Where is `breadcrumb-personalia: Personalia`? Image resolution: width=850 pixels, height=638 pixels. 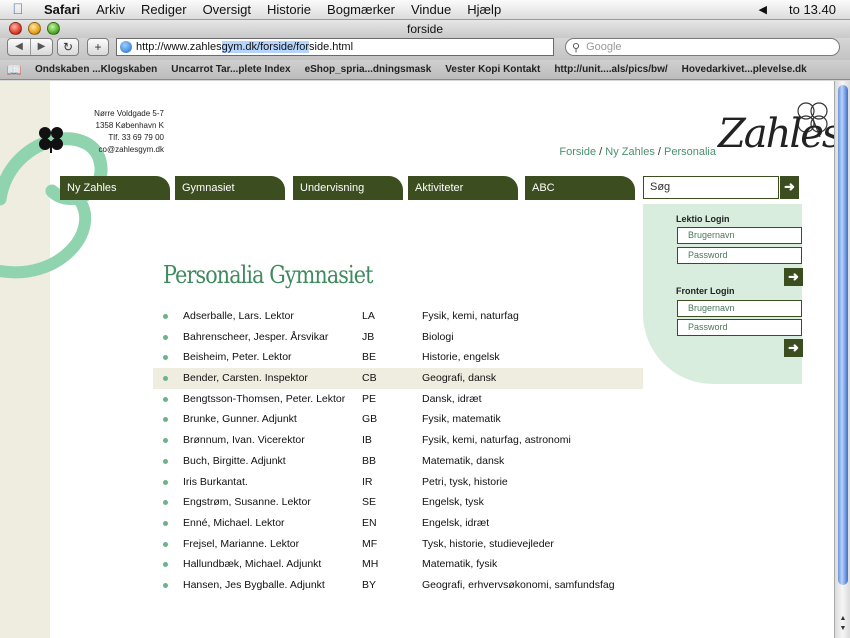
breadcrumb-personalia: Personalia is located at coordinates (690, 152).